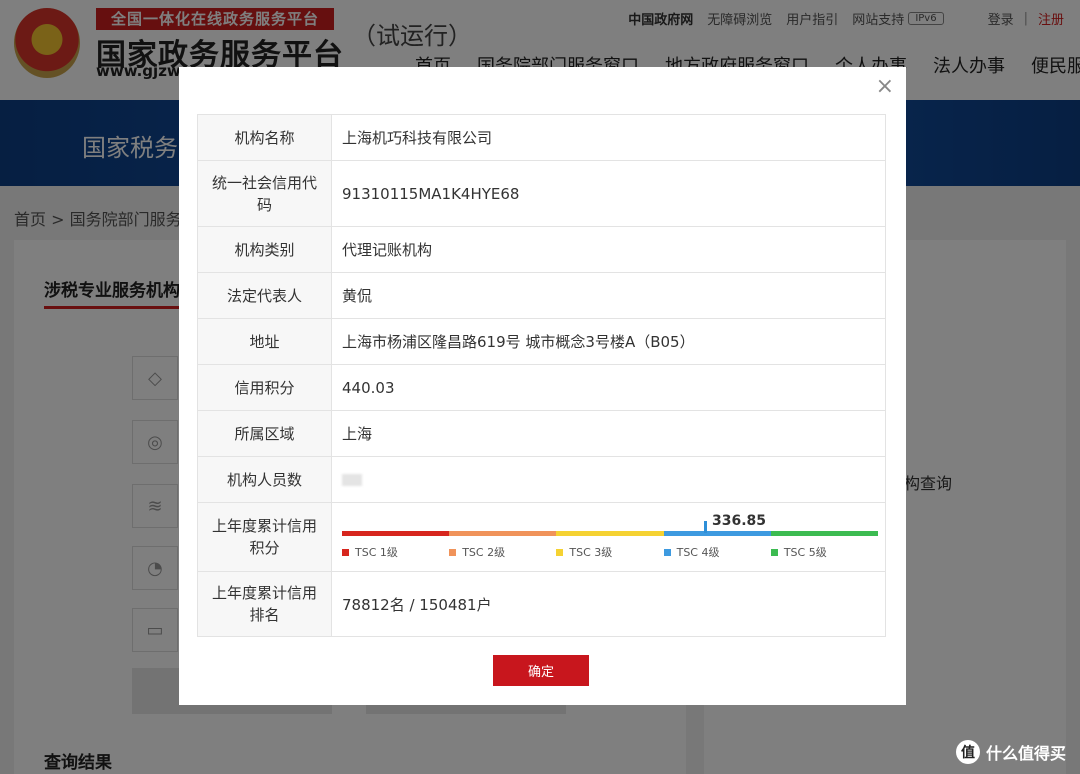  What do you see at coordinates (265, 604) in the screenshot?
I see `row-label: 上年度累计信用排名` at bounding box center [265, 604].